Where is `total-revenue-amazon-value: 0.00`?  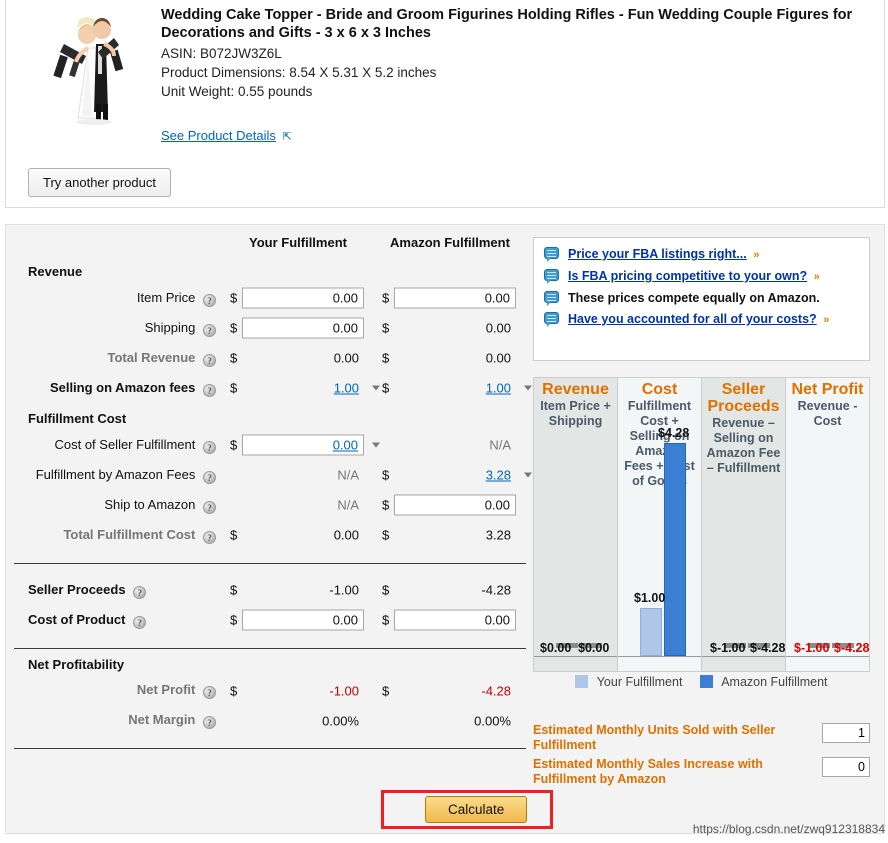
total-revenue-amazon-value: 0.00 is located at coordinates (498, 358).